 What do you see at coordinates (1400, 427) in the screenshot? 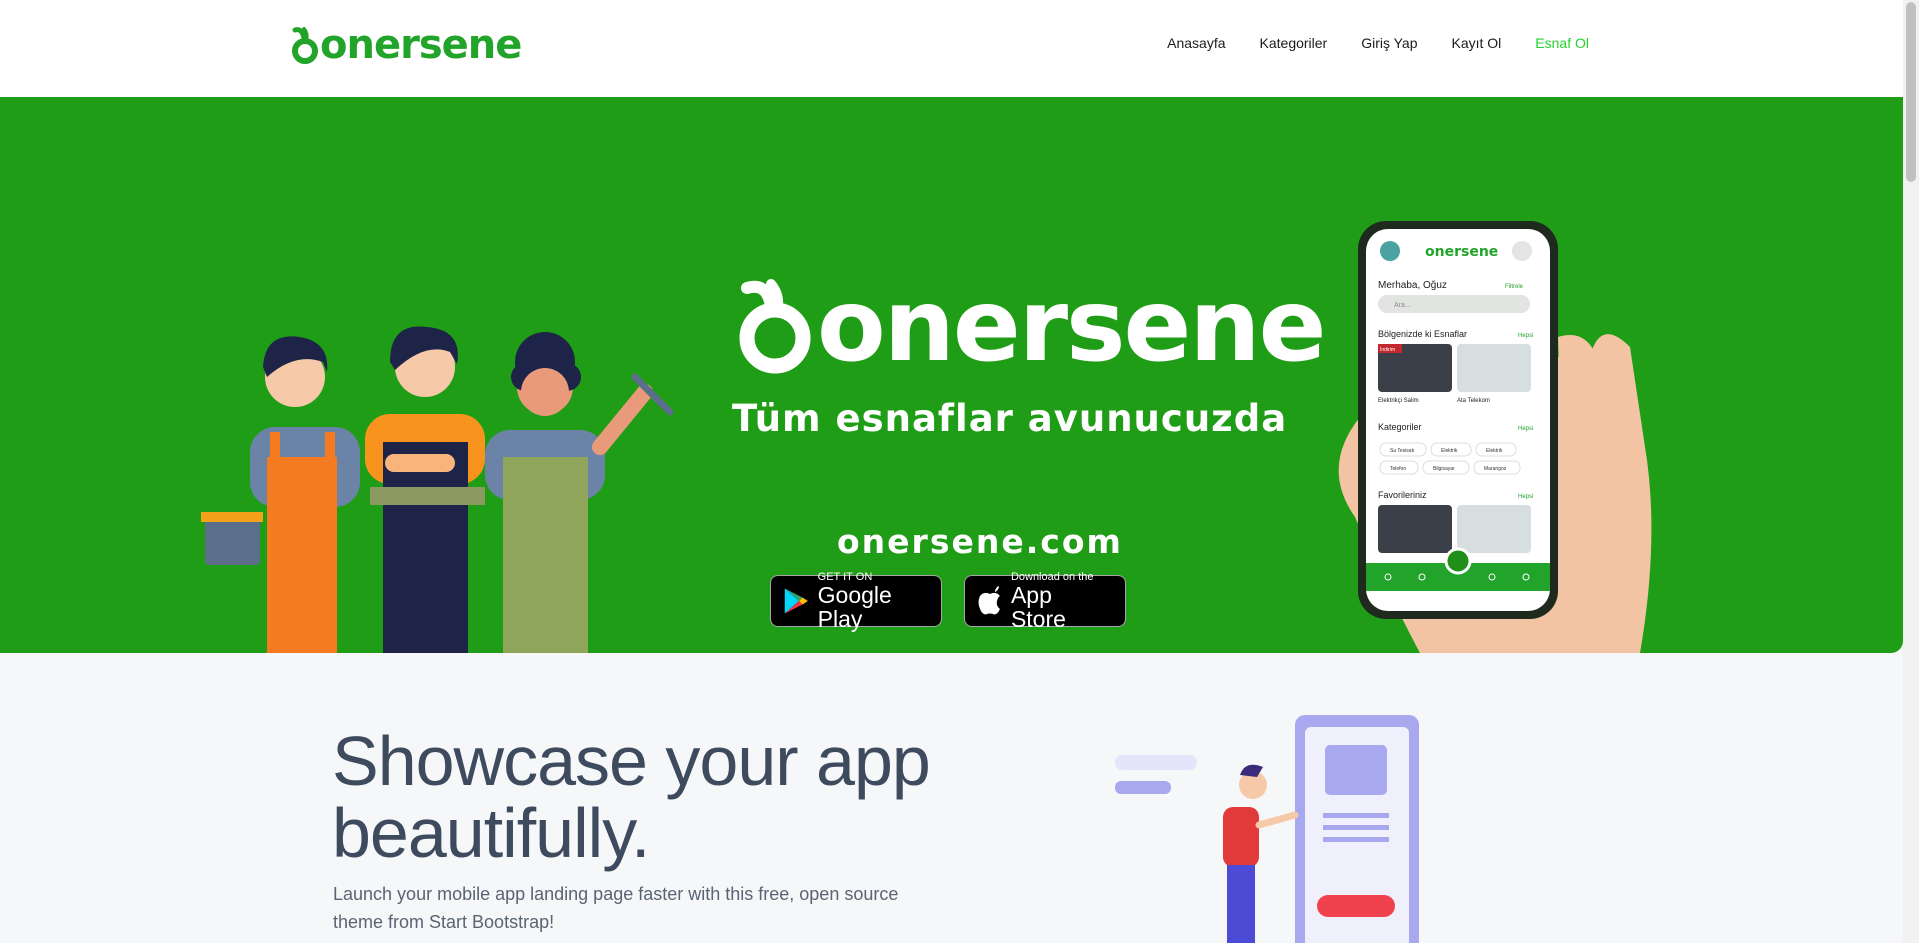
I see `phone-section-categories: Kategoriler` at bounding box center [1400, 427].